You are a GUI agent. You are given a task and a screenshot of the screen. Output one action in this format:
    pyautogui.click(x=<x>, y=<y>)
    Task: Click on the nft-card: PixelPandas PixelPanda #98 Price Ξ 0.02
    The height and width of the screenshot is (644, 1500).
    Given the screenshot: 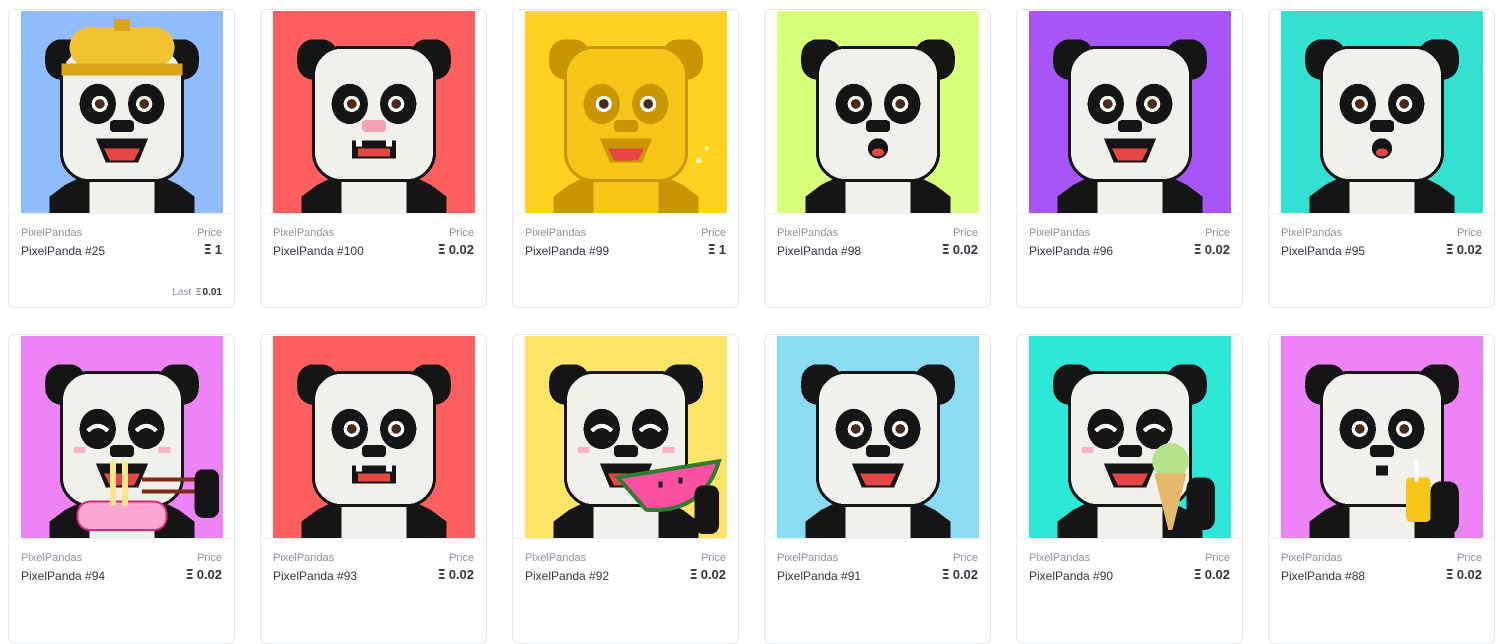 What is the action you would take?
    pyautogui.click(x=877, y=158)
    